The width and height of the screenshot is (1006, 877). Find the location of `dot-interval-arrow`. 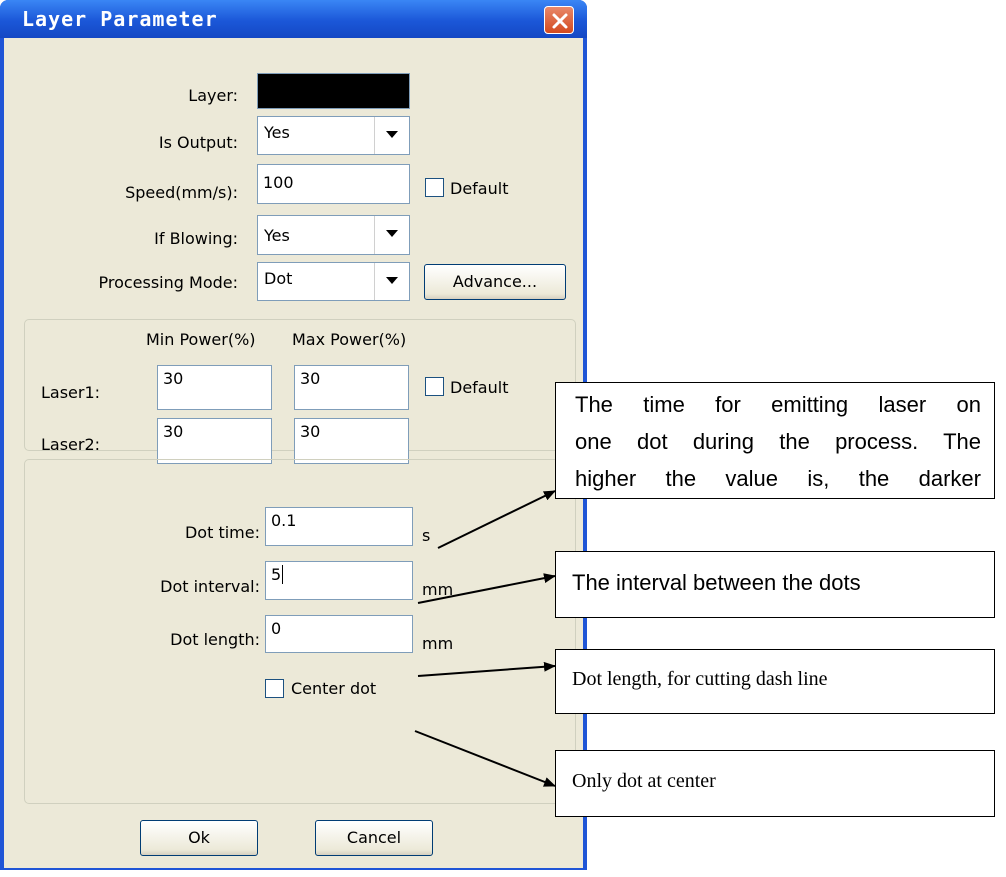

dot-interval-arrow is located at coordinates (486, 588).